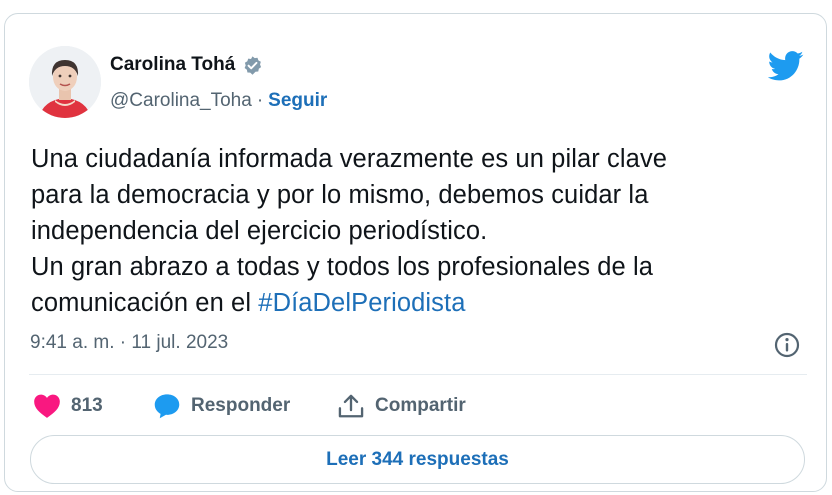 The width and height of the screenshot is (832, 495). Describe the element at coordinates (253, 65) in the screenshot. I see `verified-badge-icon` at that location.